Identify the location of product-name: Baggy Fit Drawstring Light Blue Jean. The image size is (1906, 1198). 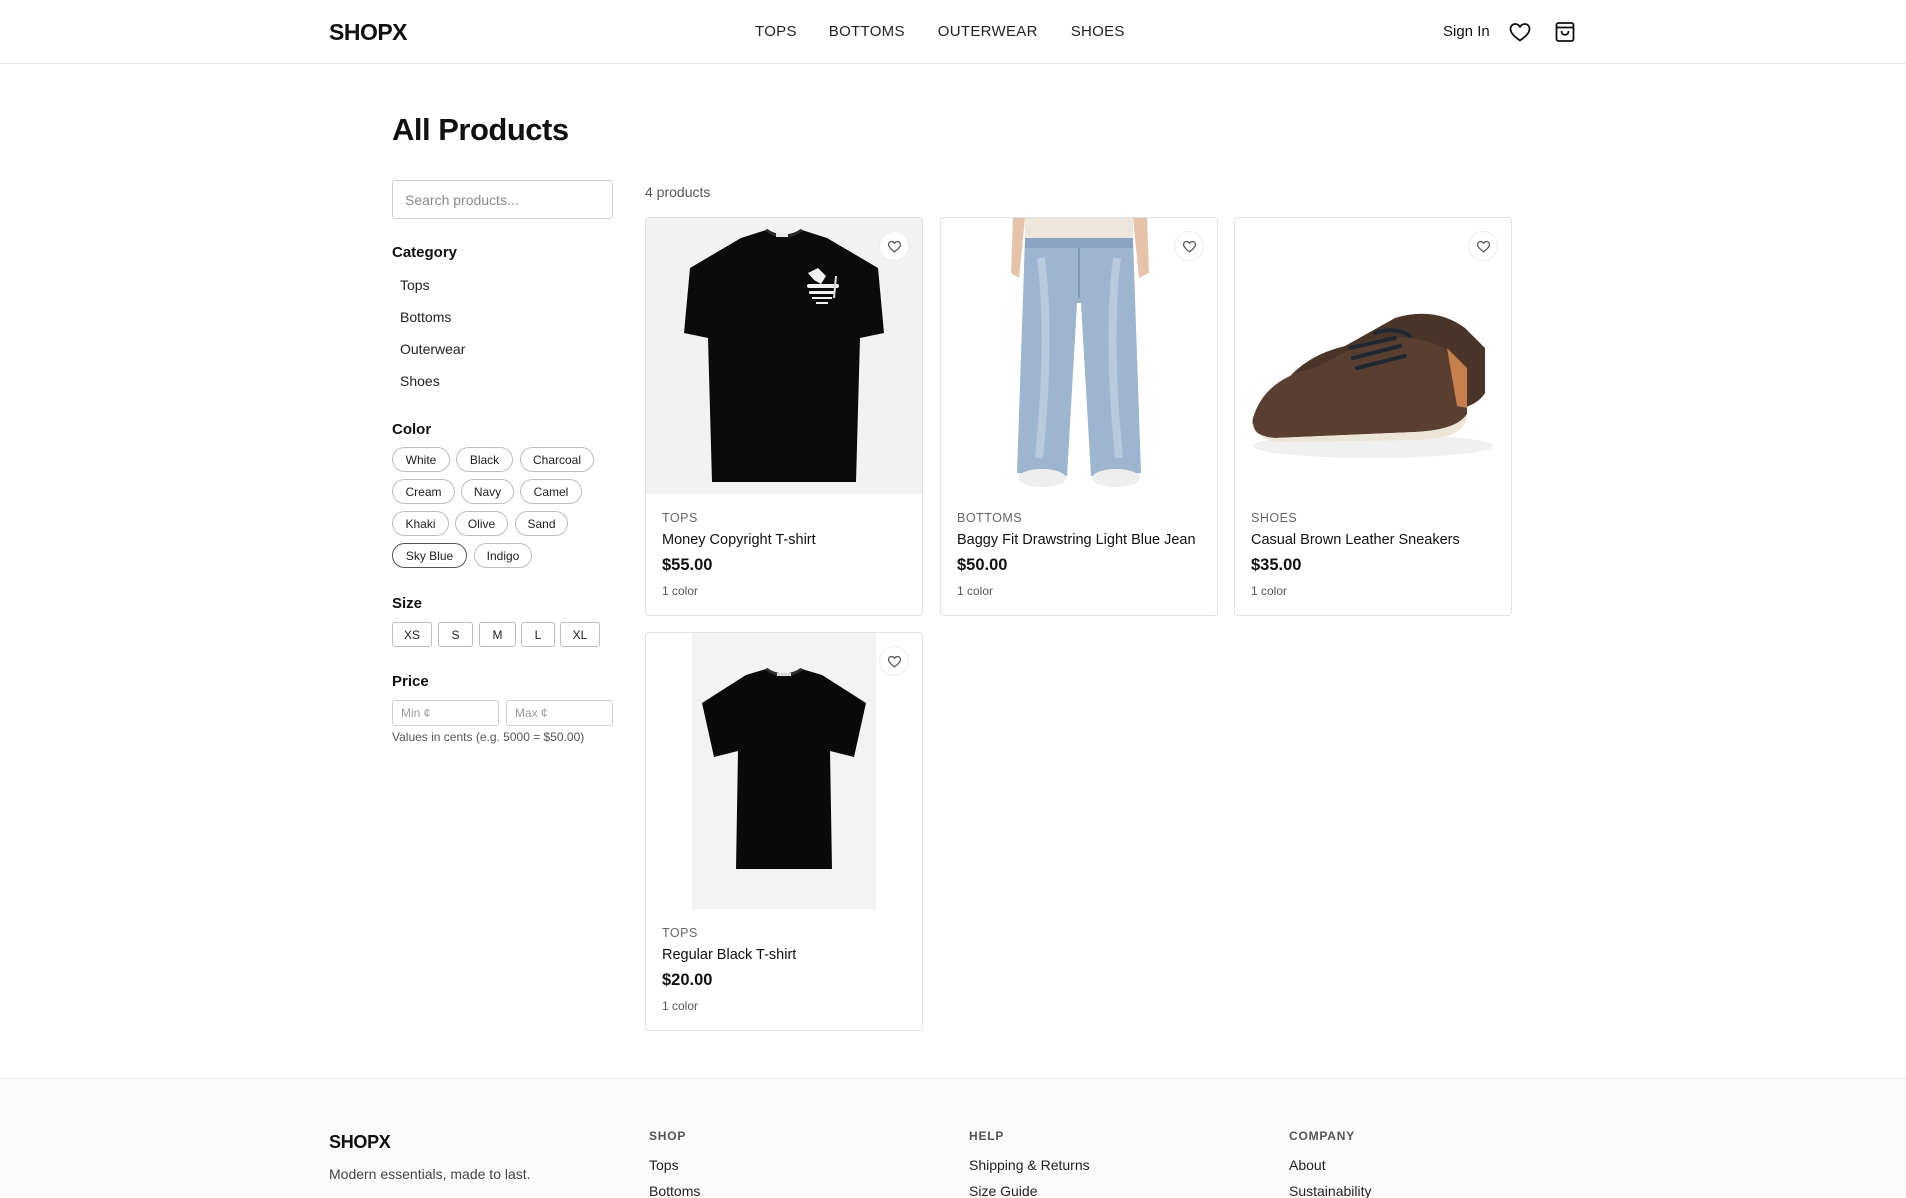
(1076, 540).